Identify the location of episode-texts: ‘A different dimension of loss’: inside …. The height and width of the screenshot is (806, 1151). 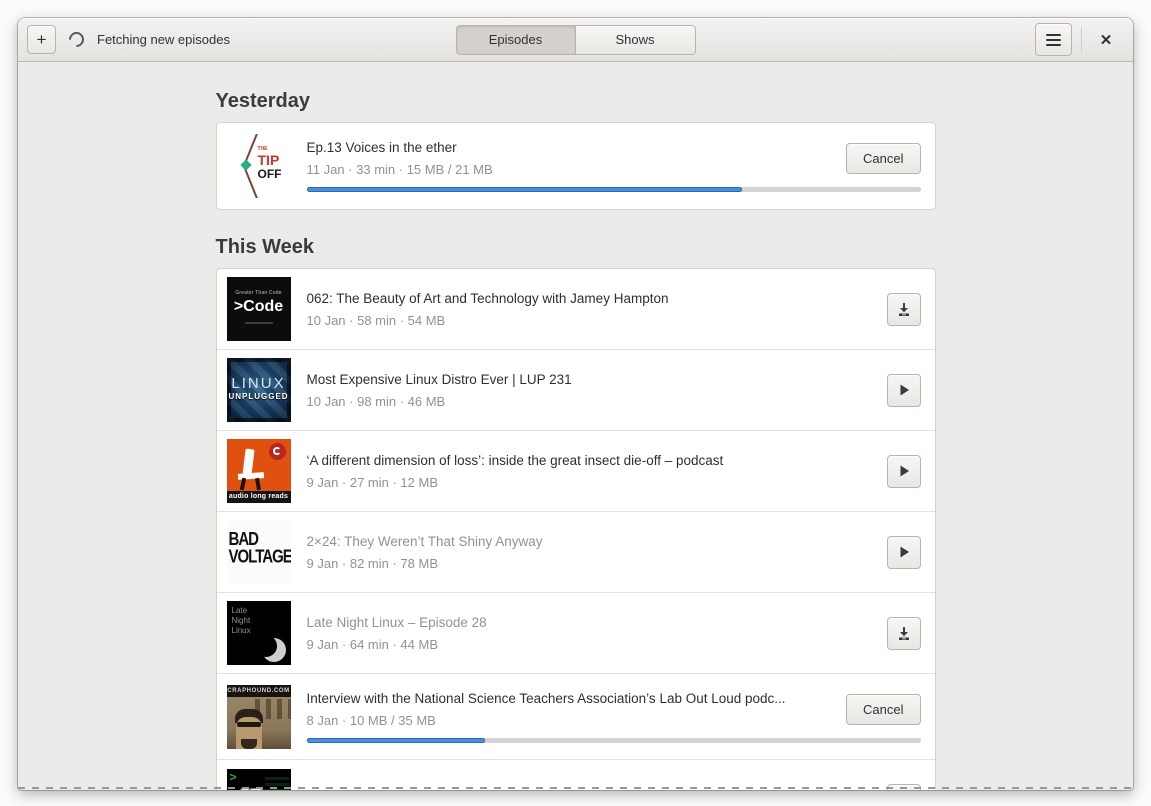
(591, 471).